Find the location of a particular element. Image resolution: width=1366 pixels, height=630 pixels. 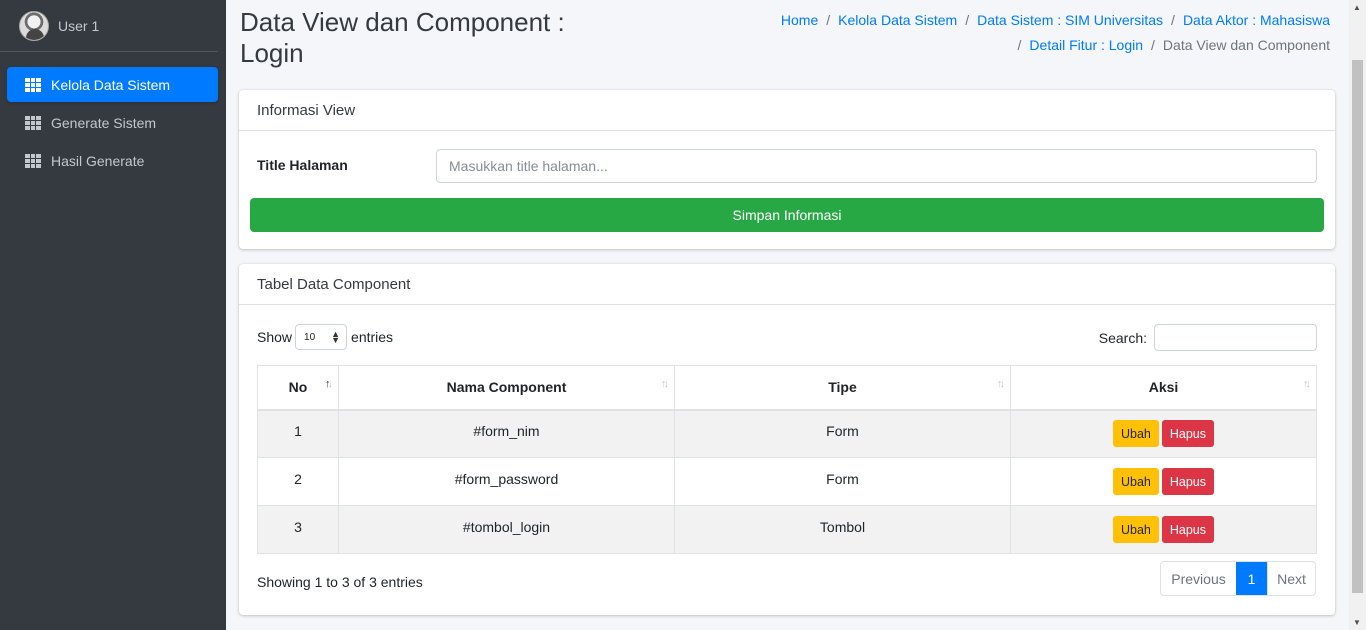

select-arrows-icon: ▲ ▼ is located at coordinates (336, 337).